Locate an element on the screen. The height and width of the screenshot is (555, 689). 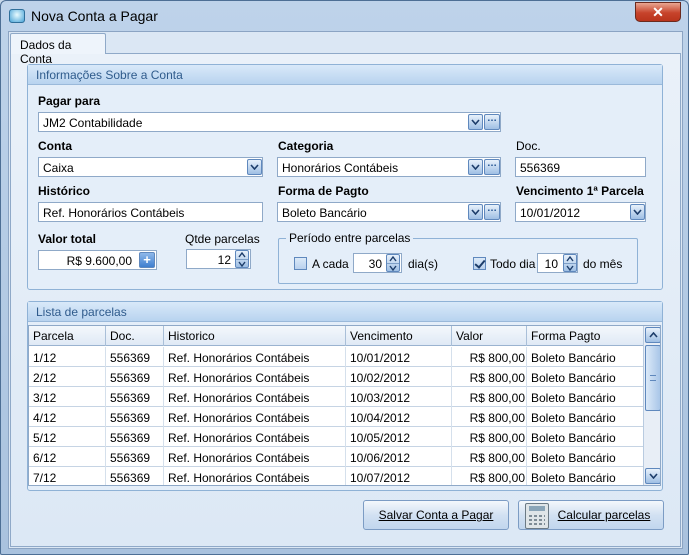
scroll-thumb is located at coordinates (652, 378).